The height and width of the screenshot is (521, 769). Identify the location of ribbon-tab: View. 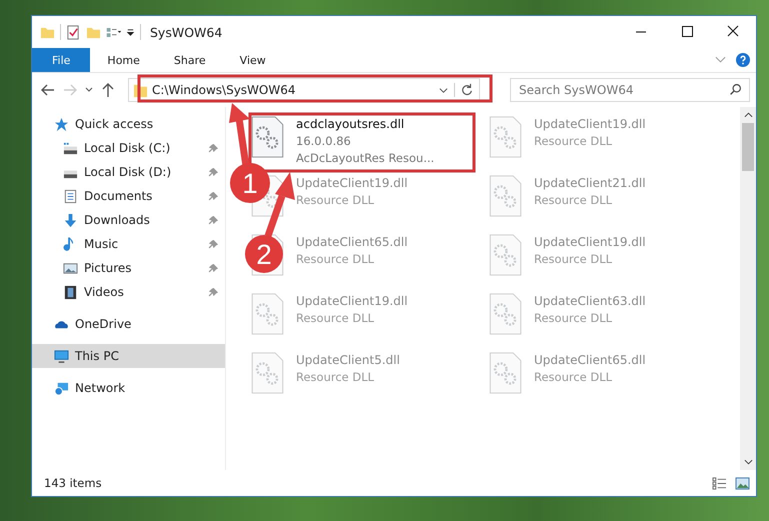
(252, 60).